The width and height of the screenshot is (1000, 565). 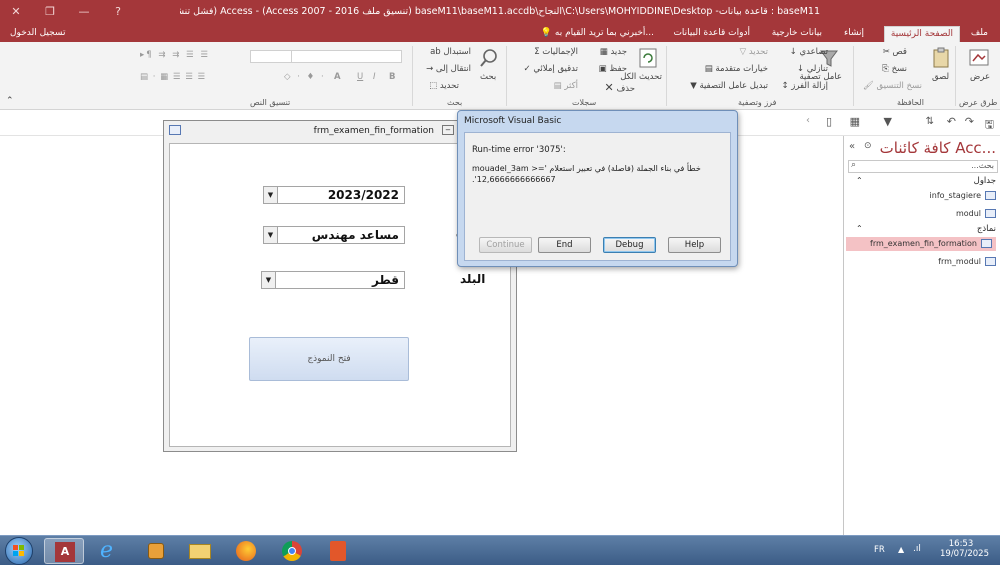 I want to click on nav-item-form-selected: frm_examen_fin_formation, so click(x=921, y=244).